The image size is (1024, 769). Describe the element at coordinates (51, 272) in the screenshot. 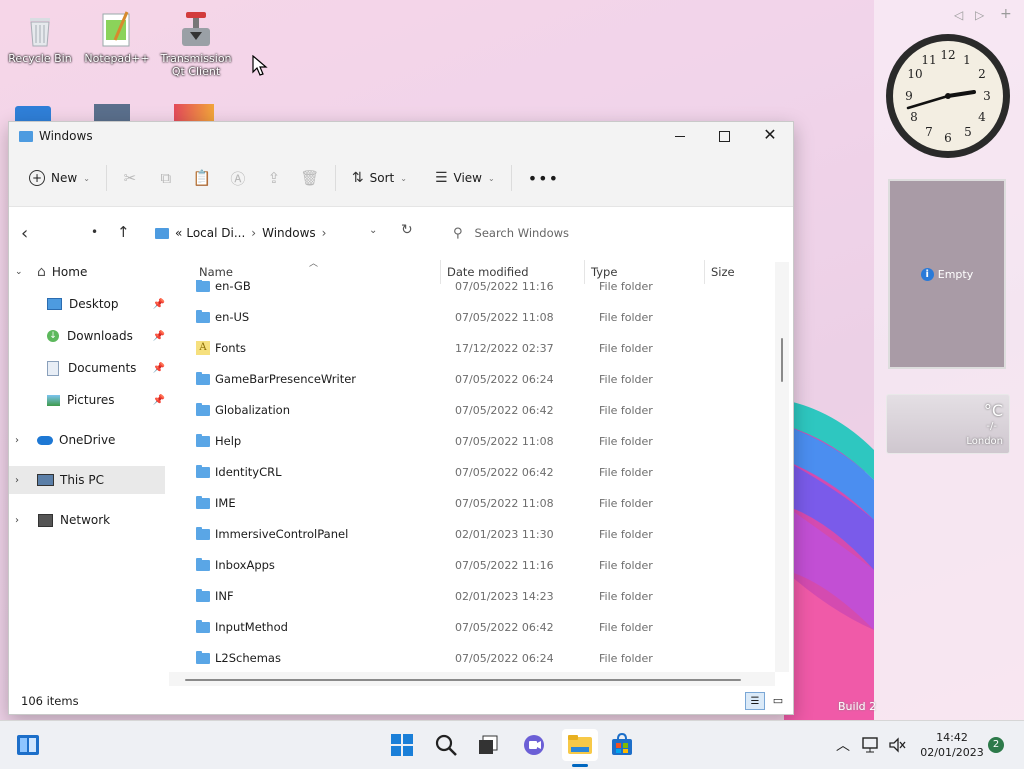

I see `nav-item-home: ⌄ ⌂ Home` at that location.